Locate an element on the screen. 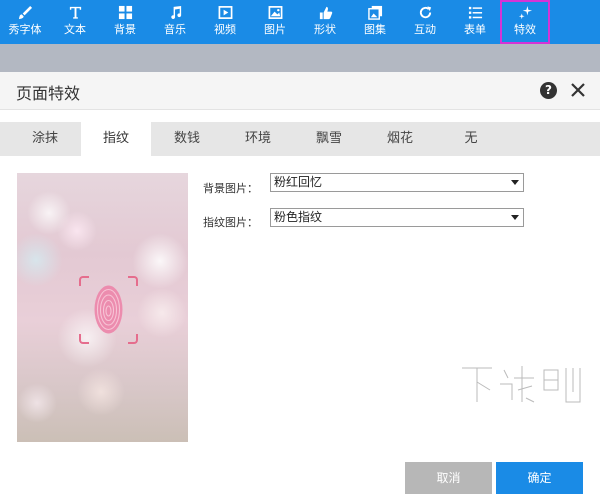 The image size is (600, 498). fingerprint-icon is located at coordinates (108, 309).